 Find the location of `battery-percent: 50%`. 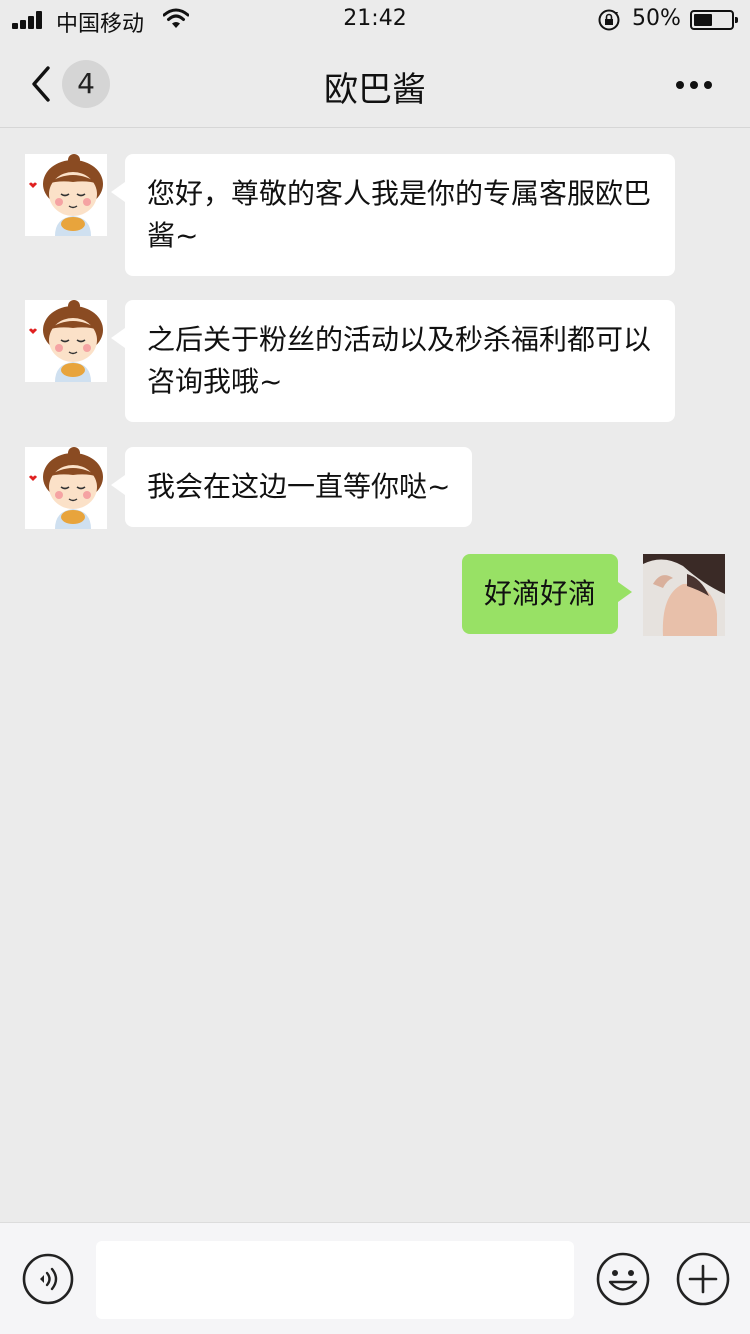

battery-percent: 50% is located at coordinates (656, 18).